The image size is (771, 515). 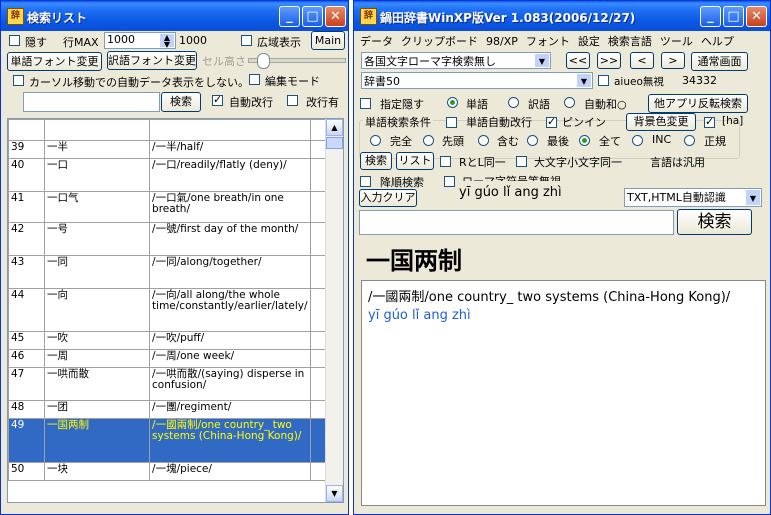 What do you see at coordinates (673, 60) in the screenshot?
I see `nav-next-button: >` at bounding box center [673, 60].